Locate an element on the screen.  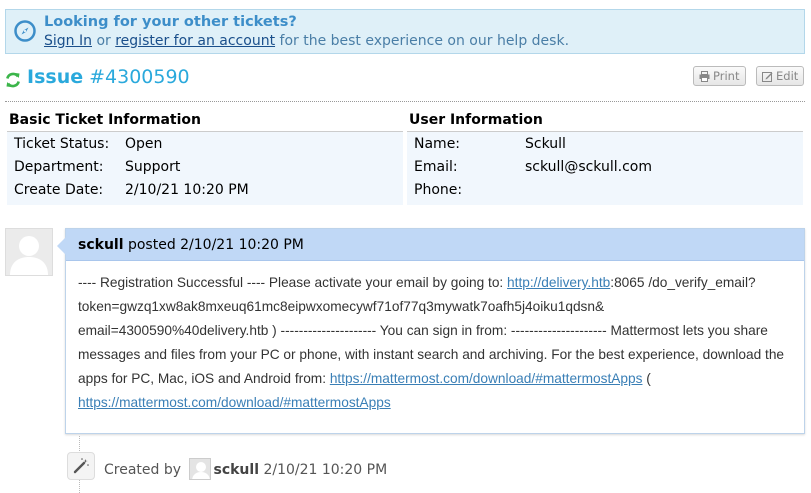
ticket-number: #4300590 is located at coordinates (139, 77).